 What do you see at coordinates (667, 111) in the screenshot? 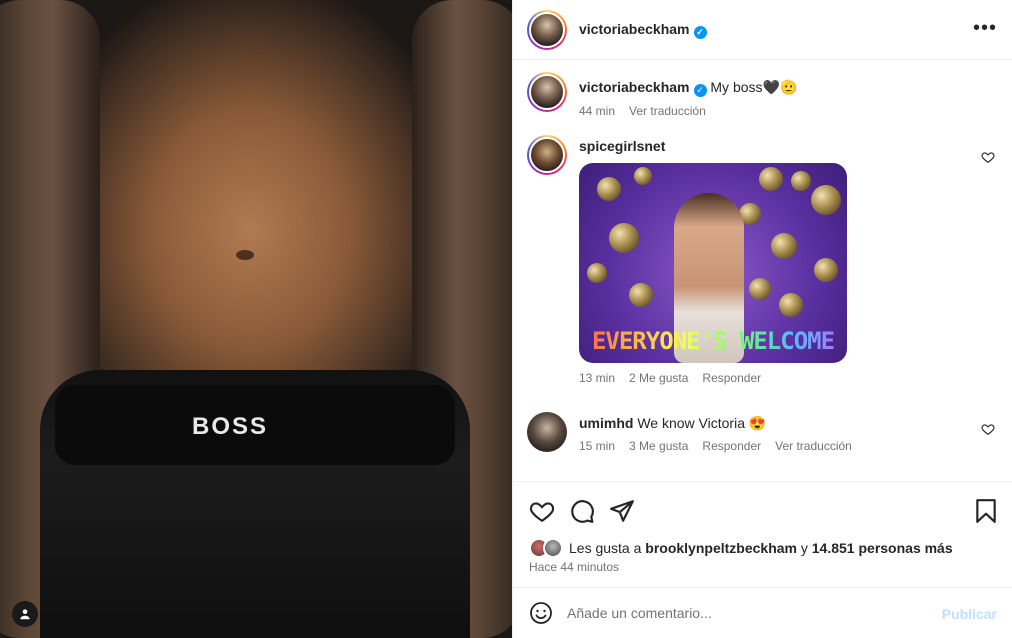
I see `caption-translate-link: Ver traducción` at bounding box center [667, 111].